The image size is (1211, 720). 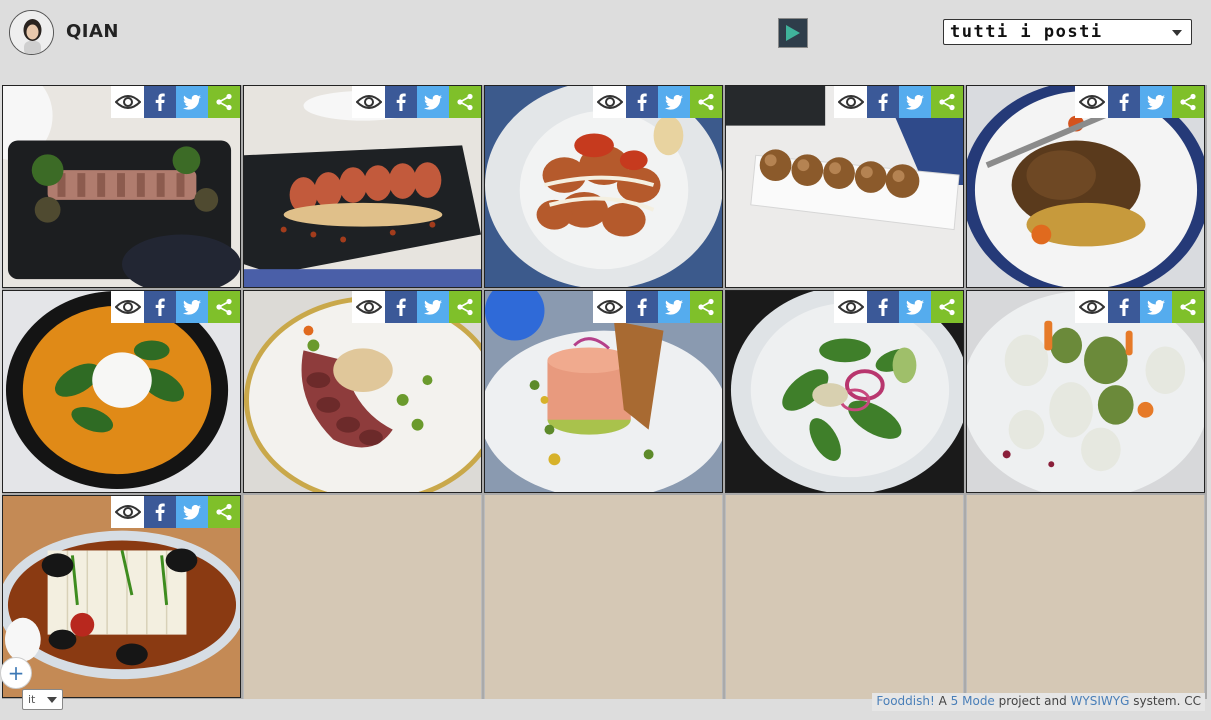 I want to click on user-name: QIAN, so click(x=92, y=31).